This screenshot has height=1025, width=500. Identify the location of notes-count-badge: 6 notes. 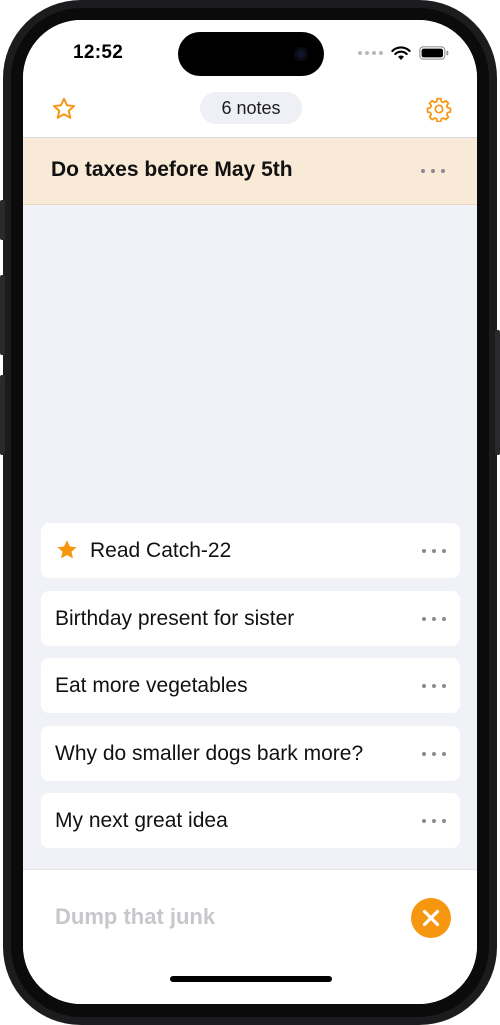
(251, 108).